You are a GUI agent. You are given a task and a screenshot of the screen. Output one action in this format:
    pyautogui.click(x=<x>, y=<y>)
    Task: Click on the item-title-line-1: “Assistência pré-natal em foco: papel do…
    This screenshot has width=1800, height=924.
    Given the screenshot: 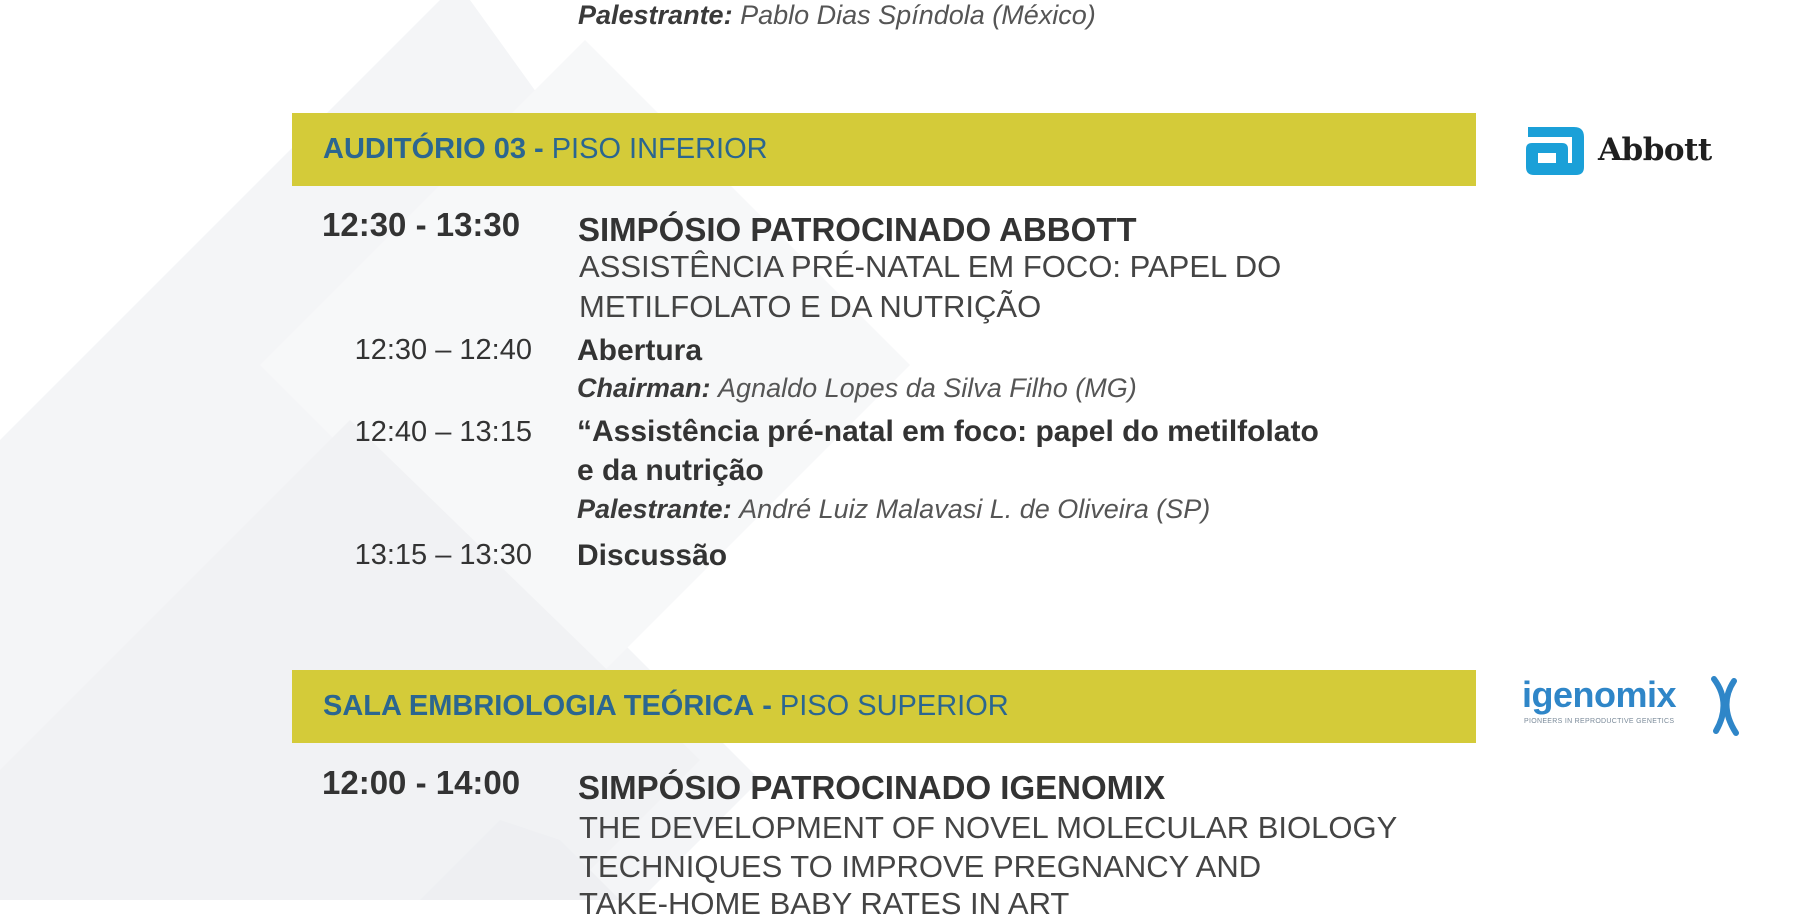 What is the action you would take?
    pyautogui.click(x=948, y=431)
    